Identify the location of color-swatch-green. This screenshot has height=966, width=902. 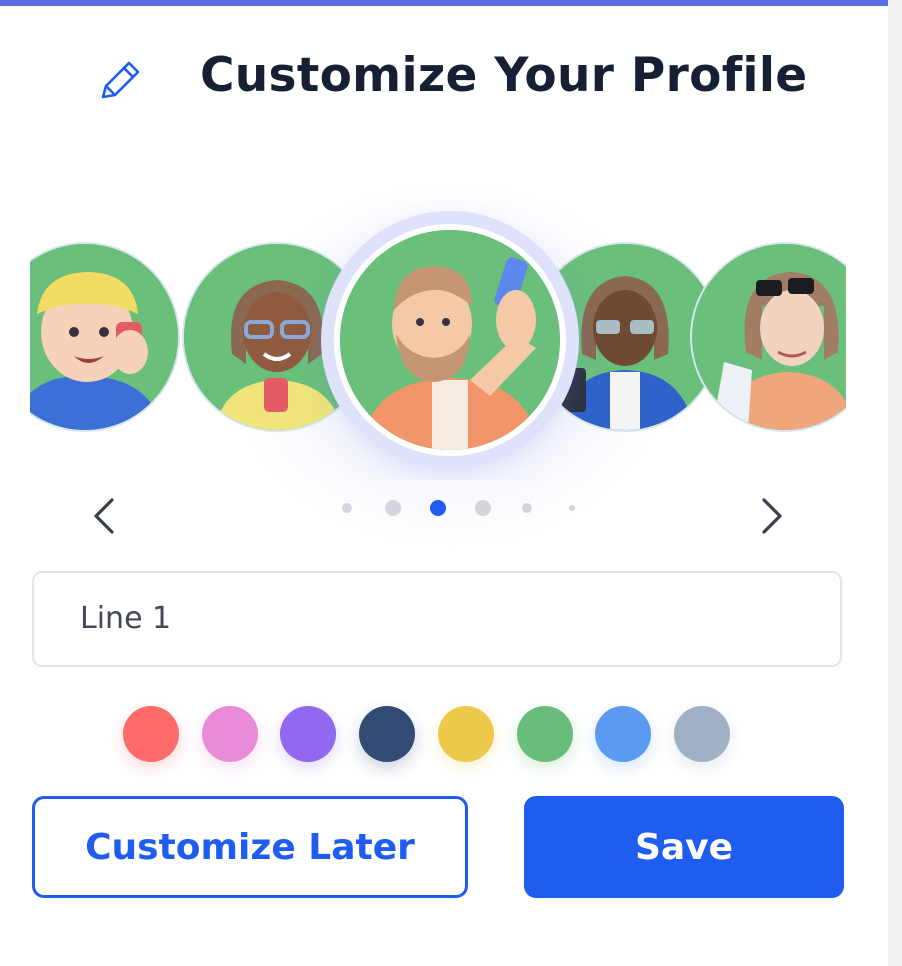
(545, 734).